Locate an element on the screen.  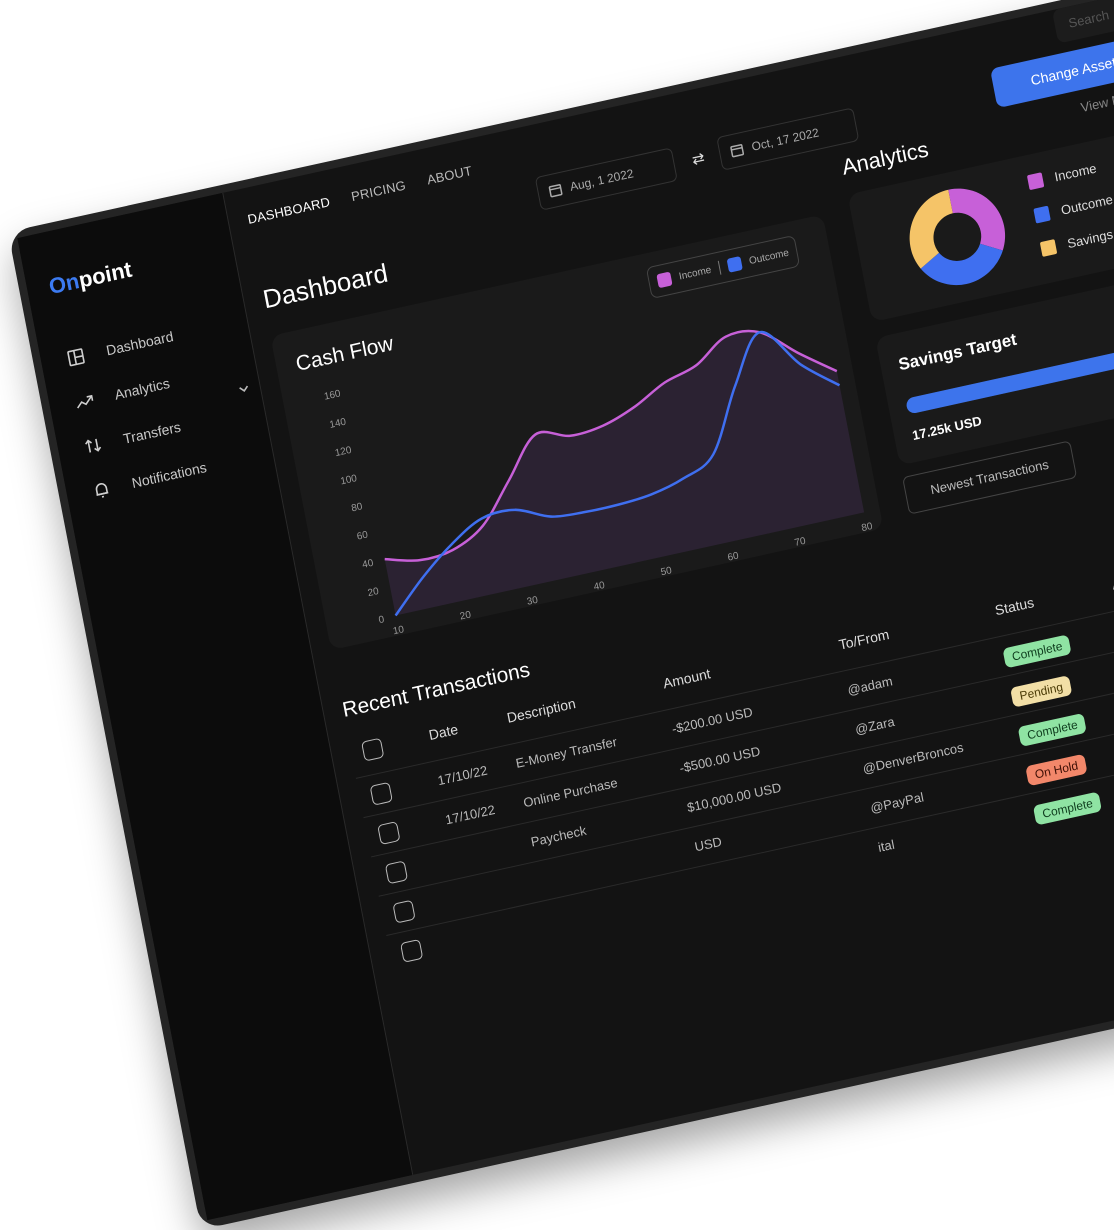
x-tick-label: 80 is located at coordinates (867, 527).